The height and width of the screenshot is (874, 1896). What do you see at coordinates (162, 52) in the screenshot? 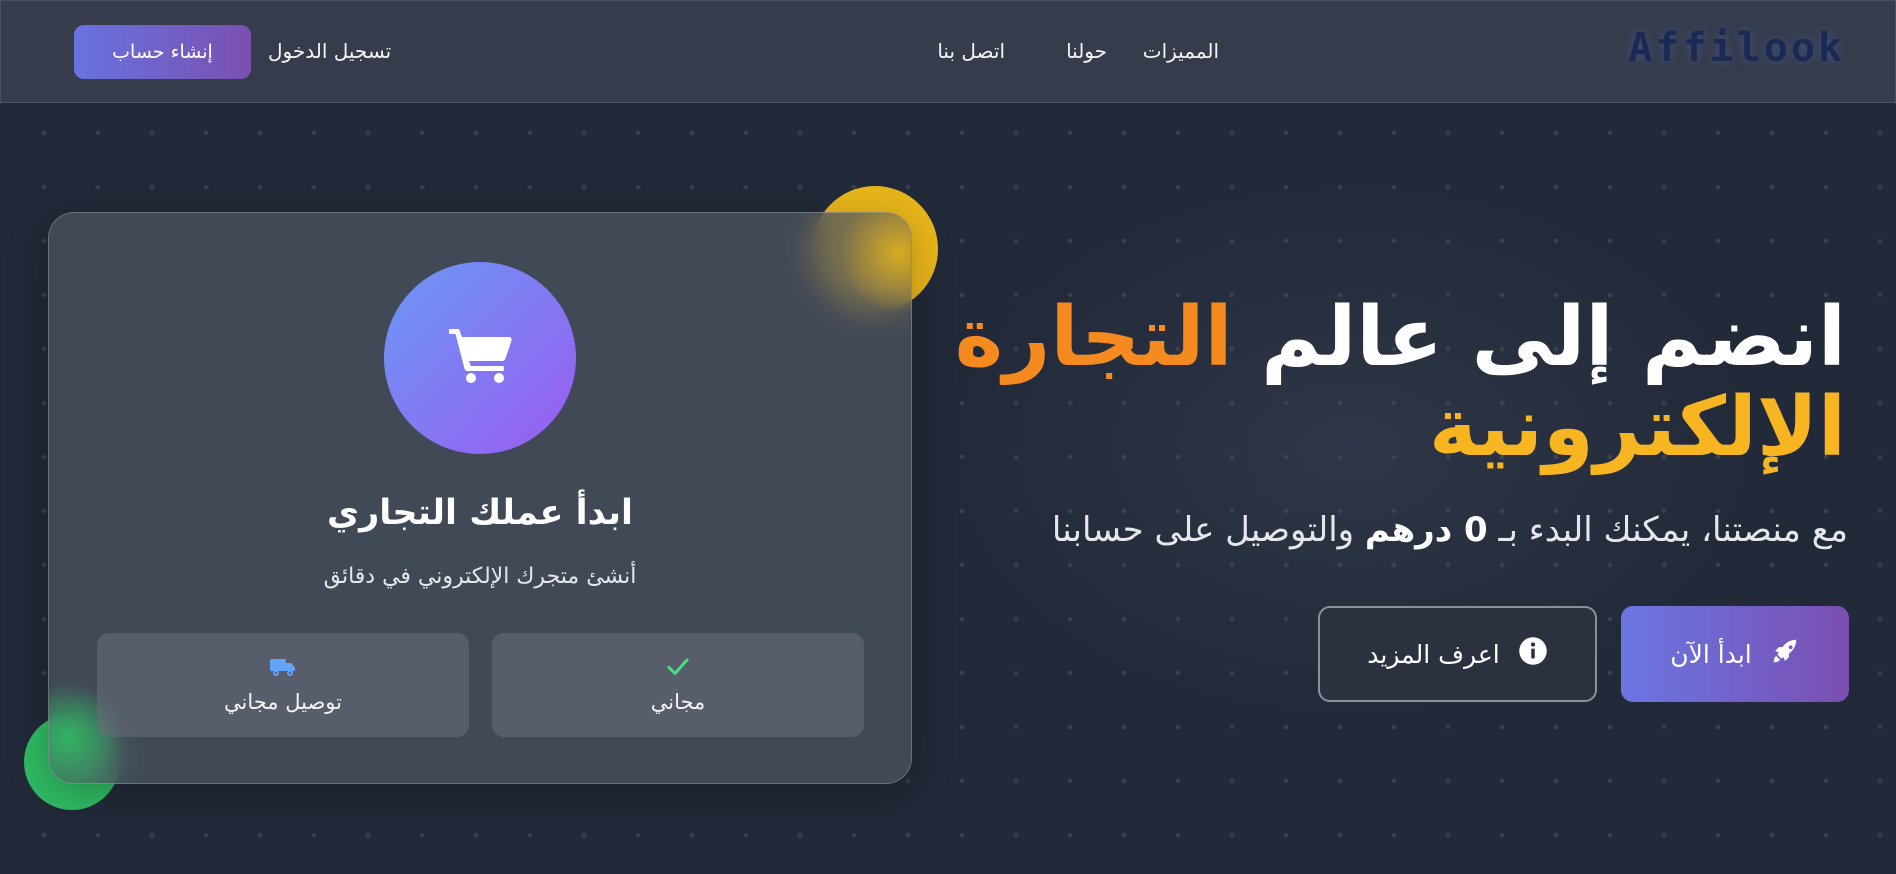
I see `signup-button: إنشاء حساب` at bounding box center [162, 52].